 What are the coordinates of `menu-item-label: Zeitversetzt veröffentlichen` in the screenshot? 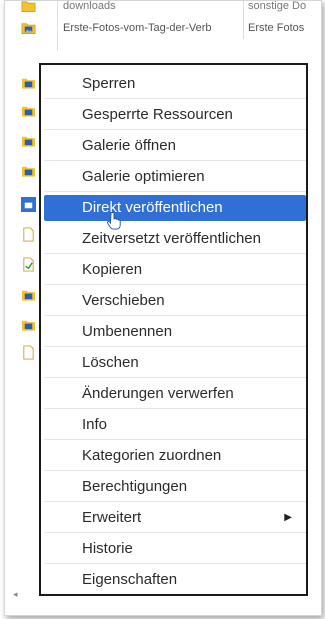 It's located at (171, 238).